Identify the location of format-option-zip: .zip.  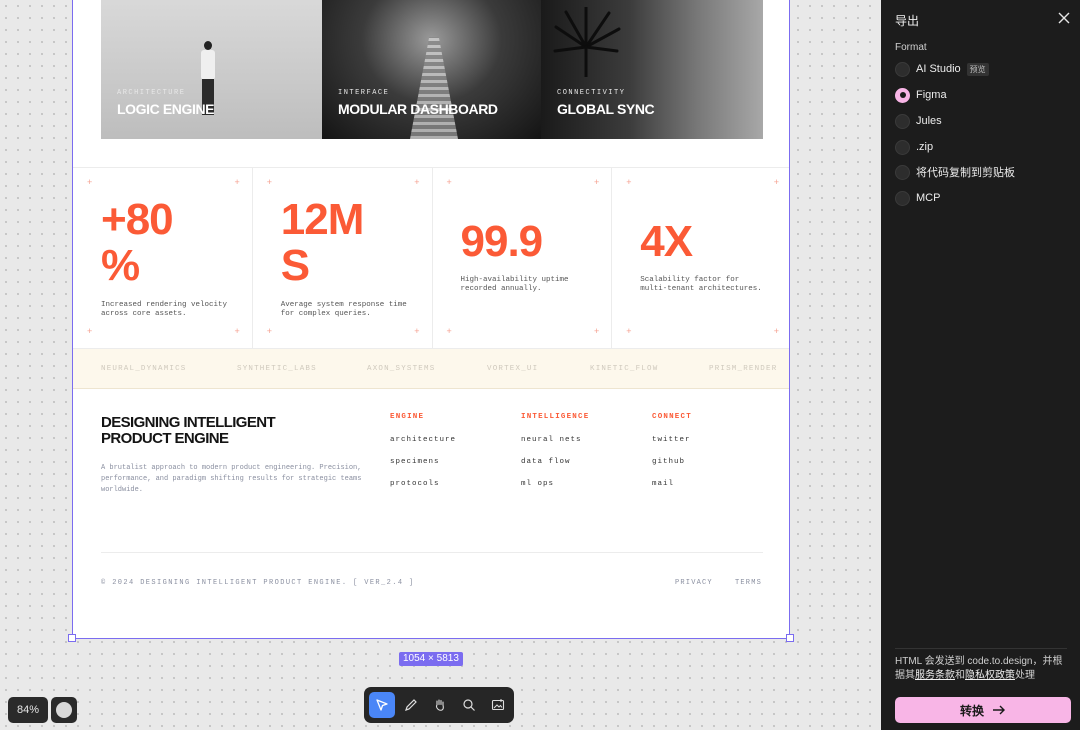
(914, 147).